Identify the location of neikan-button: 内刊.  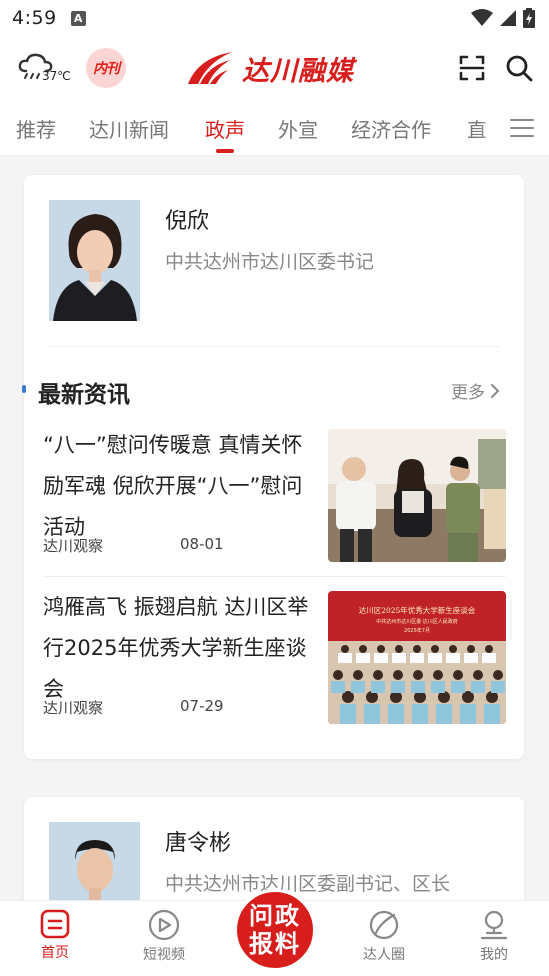
(106, 68).